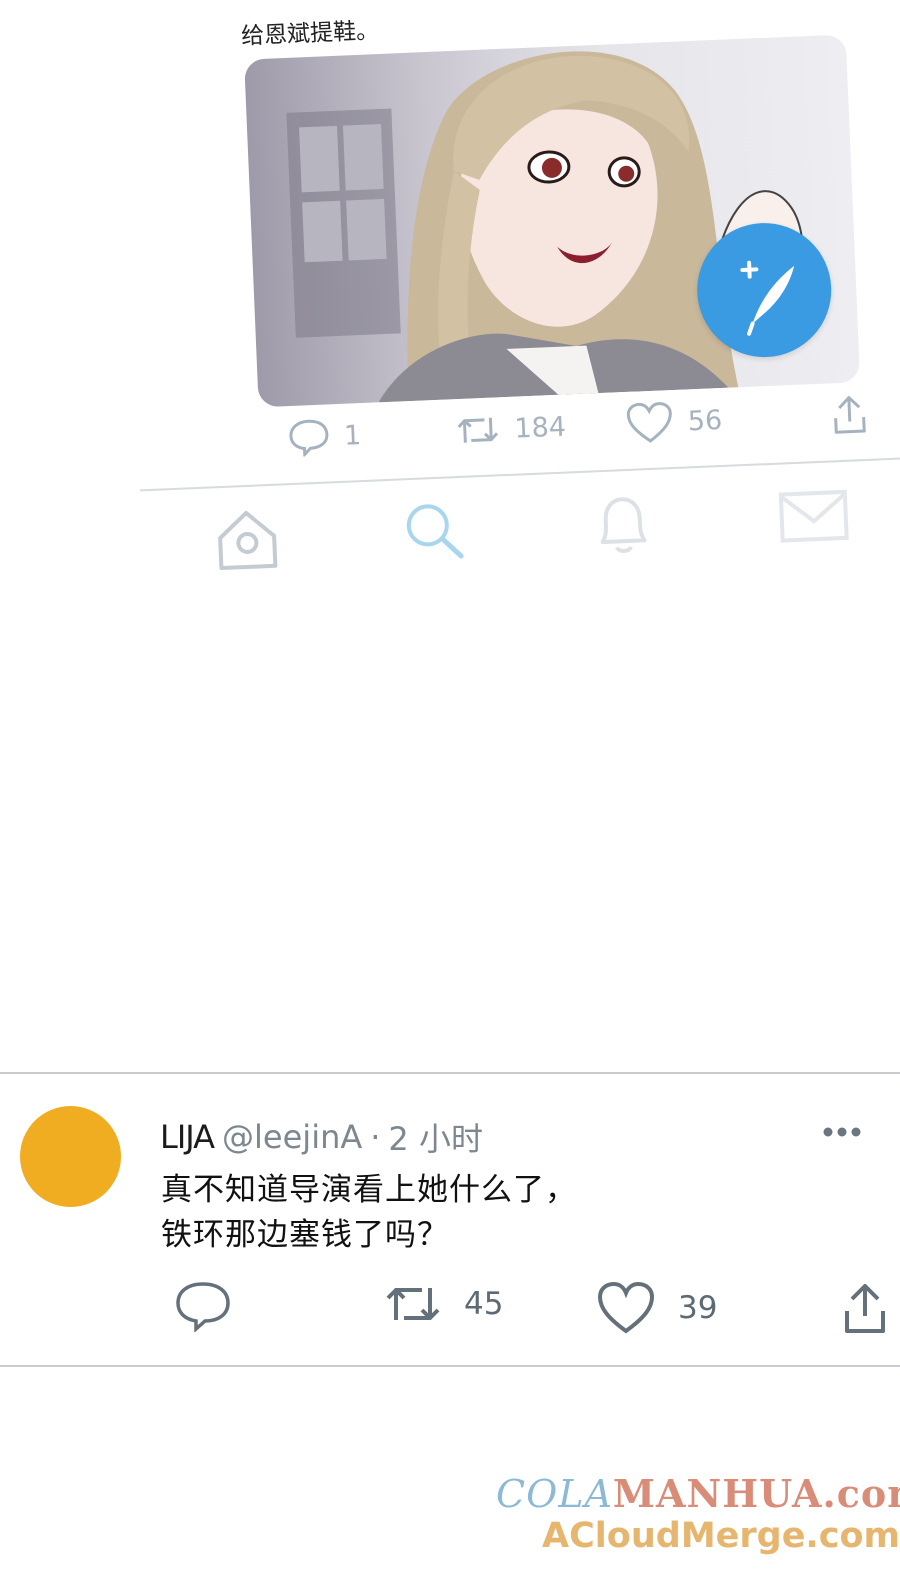  What do you see at coordinates (756, 1493) in the screenshot?
I see `watermark-part2: MANHUA.com` at bounding box center [756, 1493].